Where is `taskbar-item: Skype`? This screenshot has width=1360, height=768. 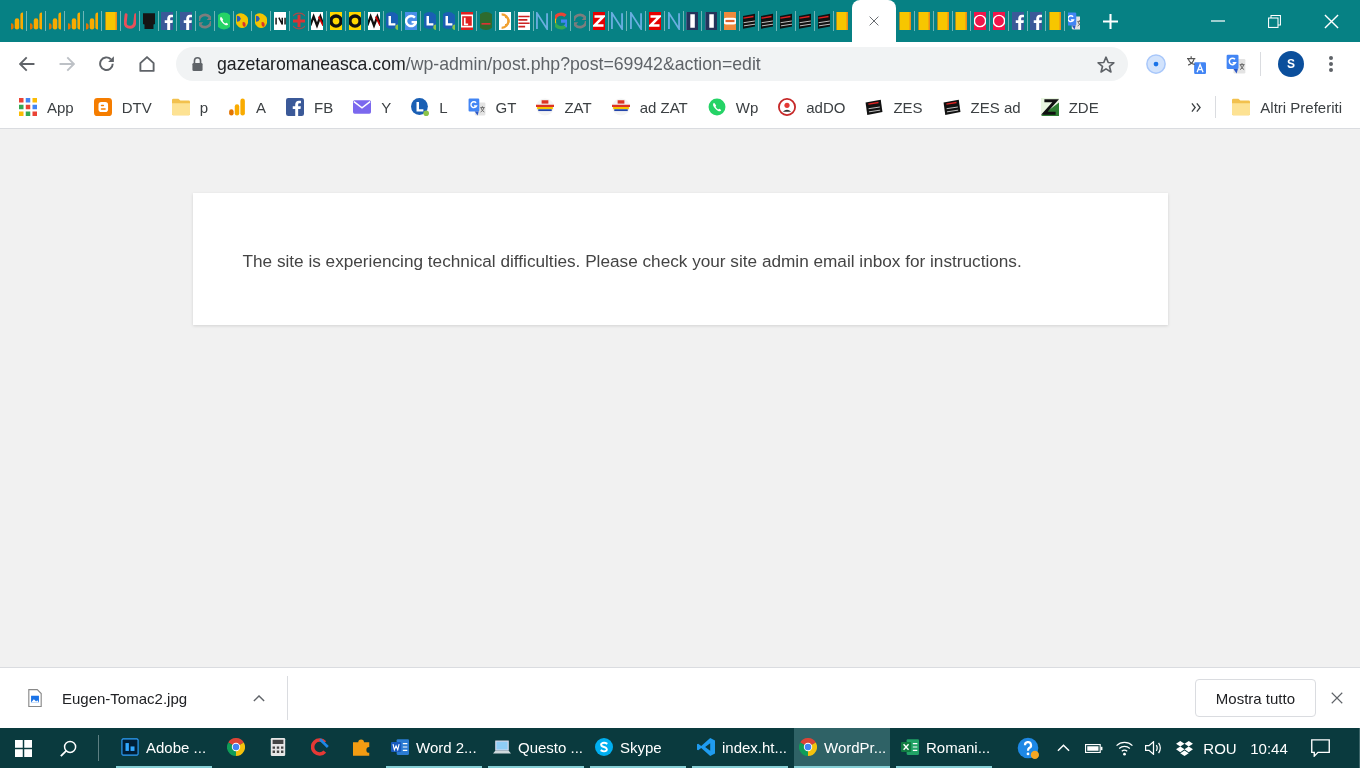
taskbar-item: Skype is located at coordinates (638, 748).